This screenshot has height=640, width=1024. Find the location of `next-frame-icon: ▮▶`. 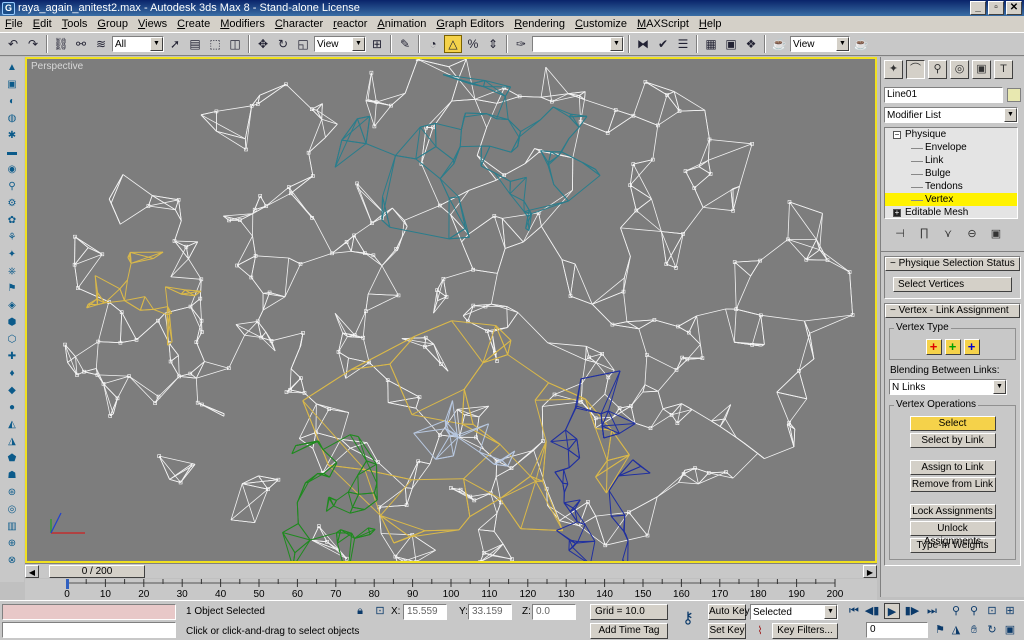

next-frame-icon: ▮▶ is located at coordinates (912, 611).